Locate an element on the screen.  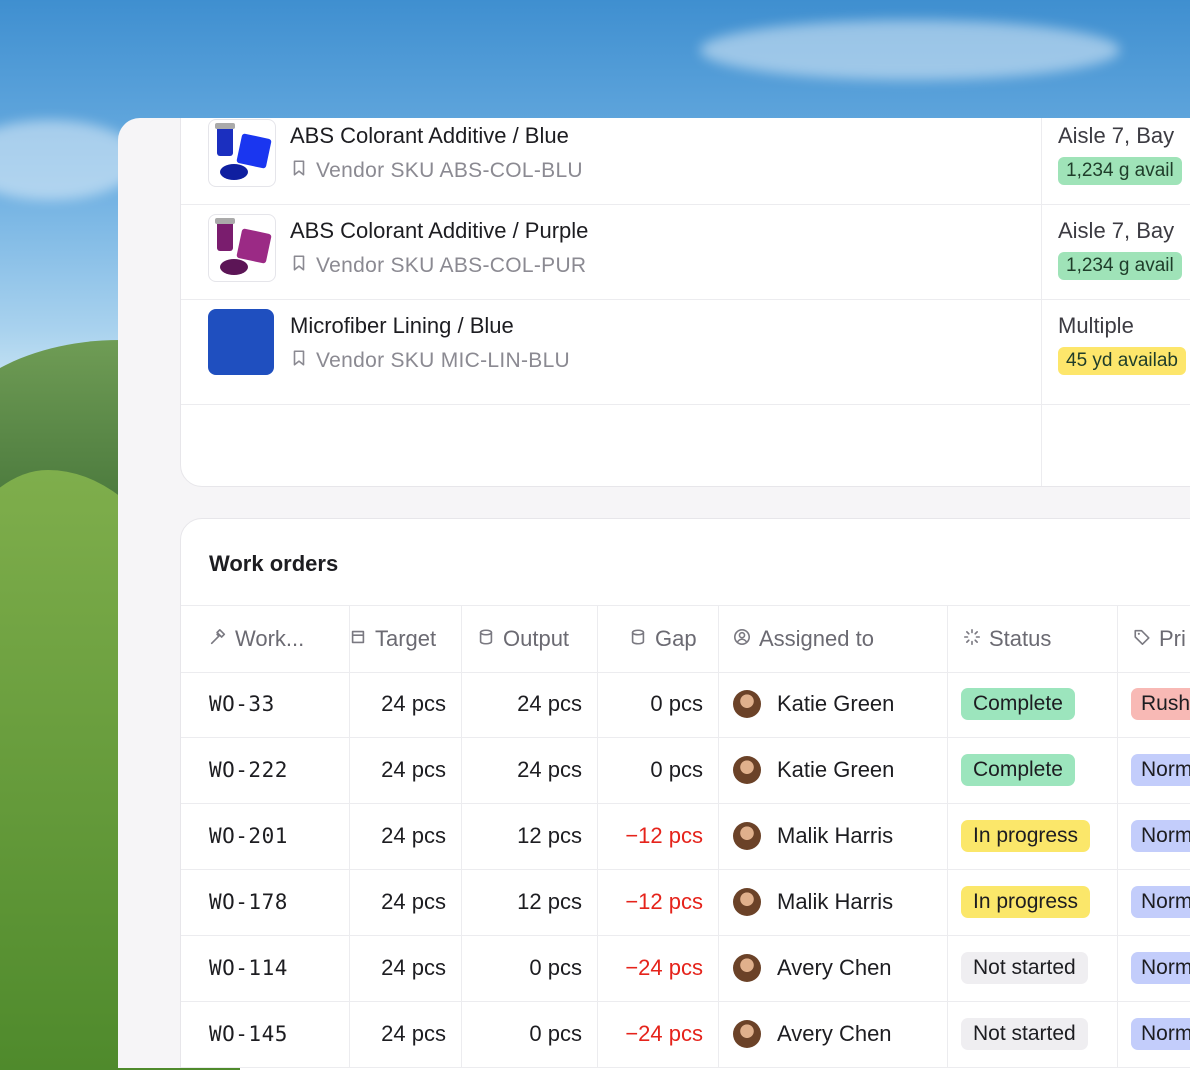
vendor-sku: Vendor SKU MIC-LIN-BLU is located at coordinates (430, 361).